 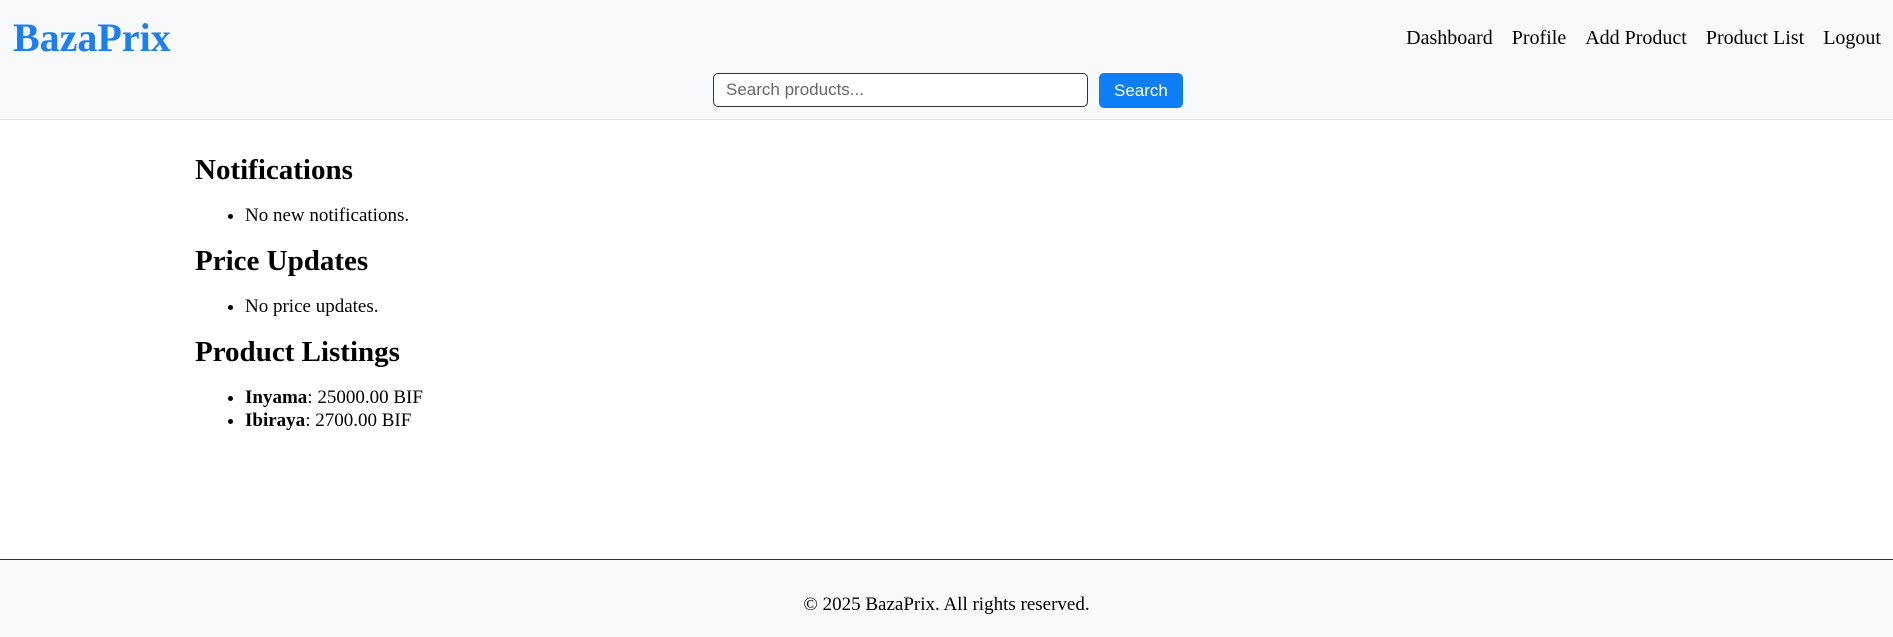 I want to click on price-updates-heading: Price Updates, so click(x=282, y=261).